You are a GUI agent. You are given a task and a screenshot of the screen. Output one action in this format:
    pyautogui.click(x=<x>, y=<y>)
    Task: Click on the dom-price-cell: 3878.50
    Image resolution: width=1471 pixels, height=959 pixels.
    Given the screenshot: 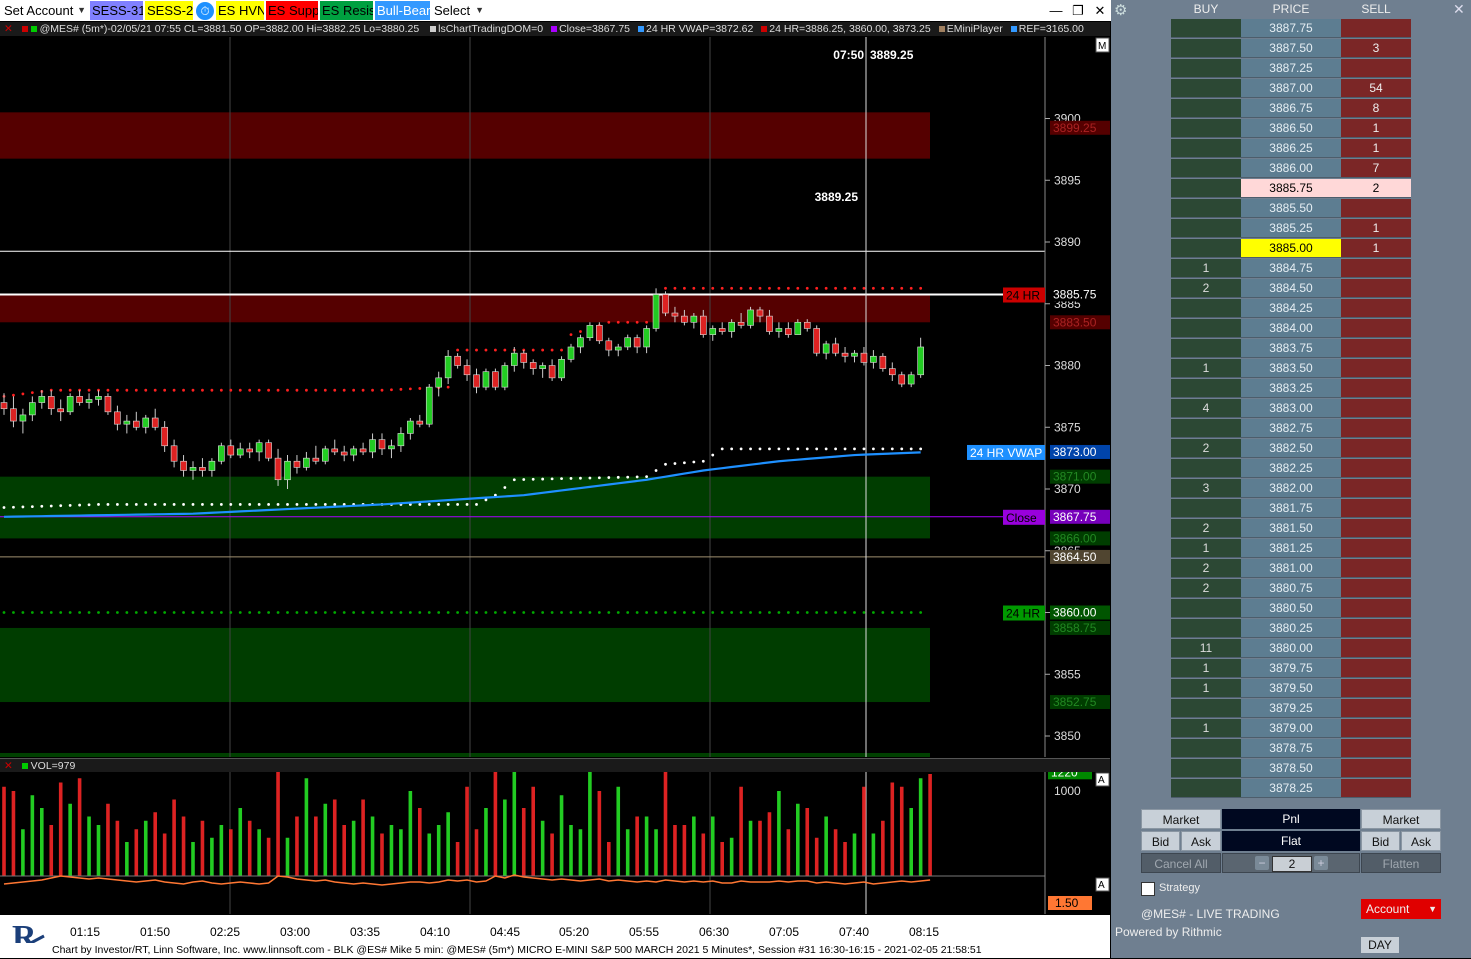 What is the action you would take?
    pyautogui.click(x=1291, y=768)
    